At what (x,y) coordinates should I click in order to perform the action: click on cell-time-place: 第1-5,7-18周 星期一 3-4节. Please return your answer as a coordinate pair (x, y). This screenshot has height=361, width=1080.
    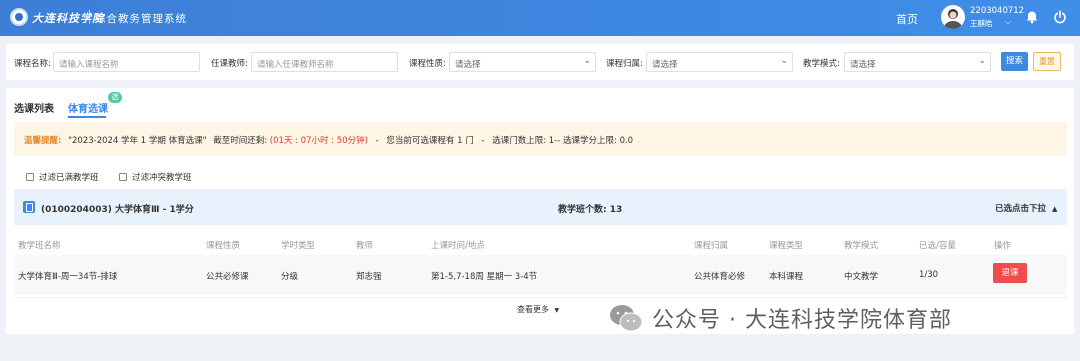
    Looking at the image, I should click on (484, 277).